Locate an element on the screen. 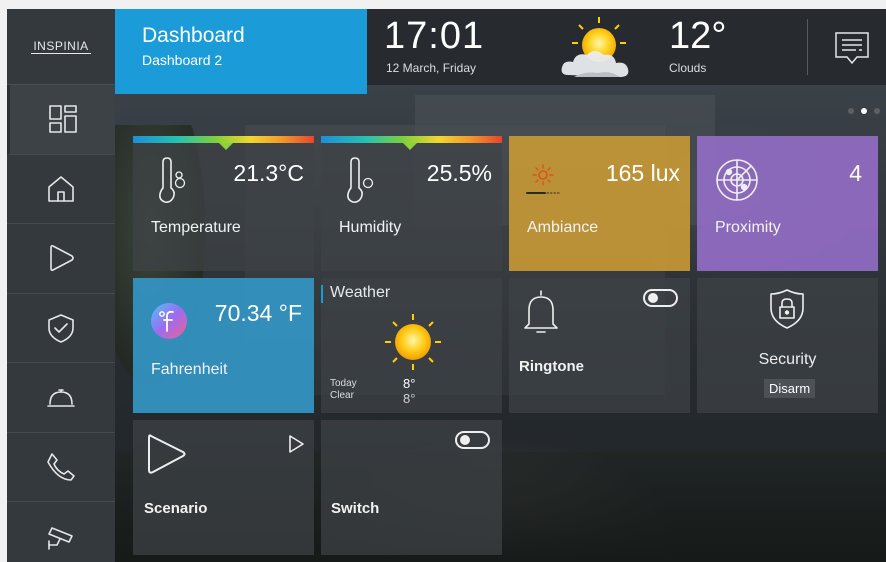 The width and height of the screenshot is (886, 562). dashboard-grid-icon is located at coordinates (62, 119).